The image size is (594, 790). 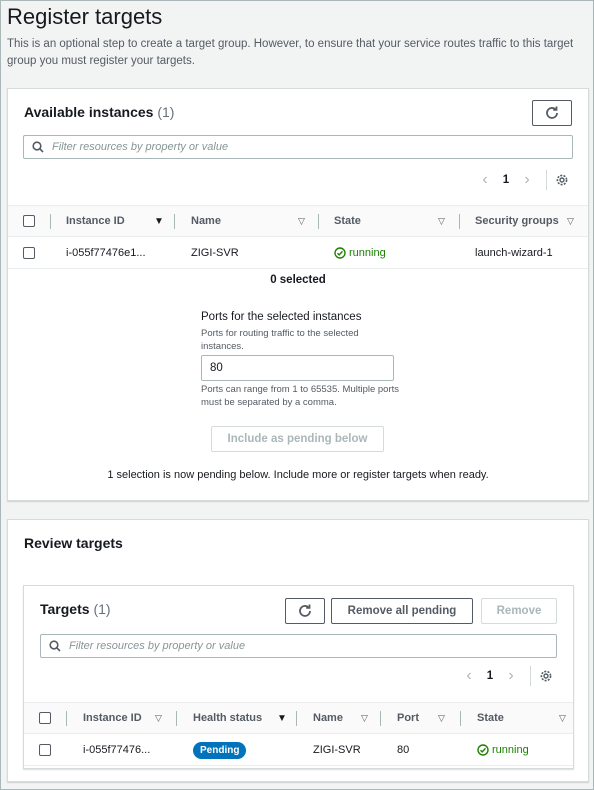 What do you see at coordinates (166, 112) in the screenshot?
I see `available-instances-count: (1)` at bounding box center [166, 112].